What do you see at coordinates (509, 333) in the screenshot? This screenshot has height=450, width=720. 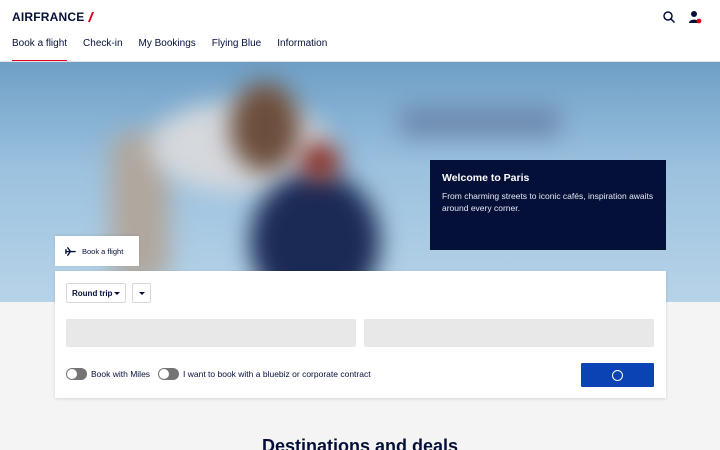 I see `destination-field` at bounding box center [509, 333].